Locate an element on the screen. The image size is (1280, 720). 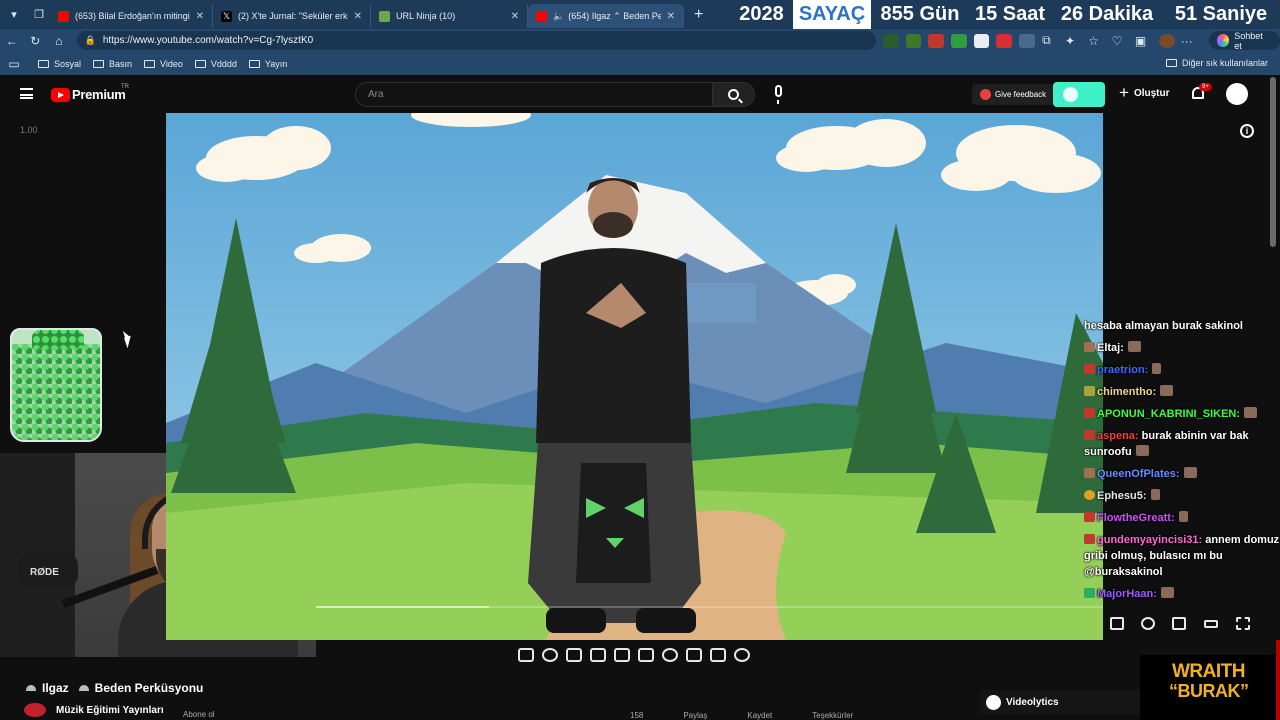
video-title-part: Beden Perküsyonu is located at coordinates (149, 688).